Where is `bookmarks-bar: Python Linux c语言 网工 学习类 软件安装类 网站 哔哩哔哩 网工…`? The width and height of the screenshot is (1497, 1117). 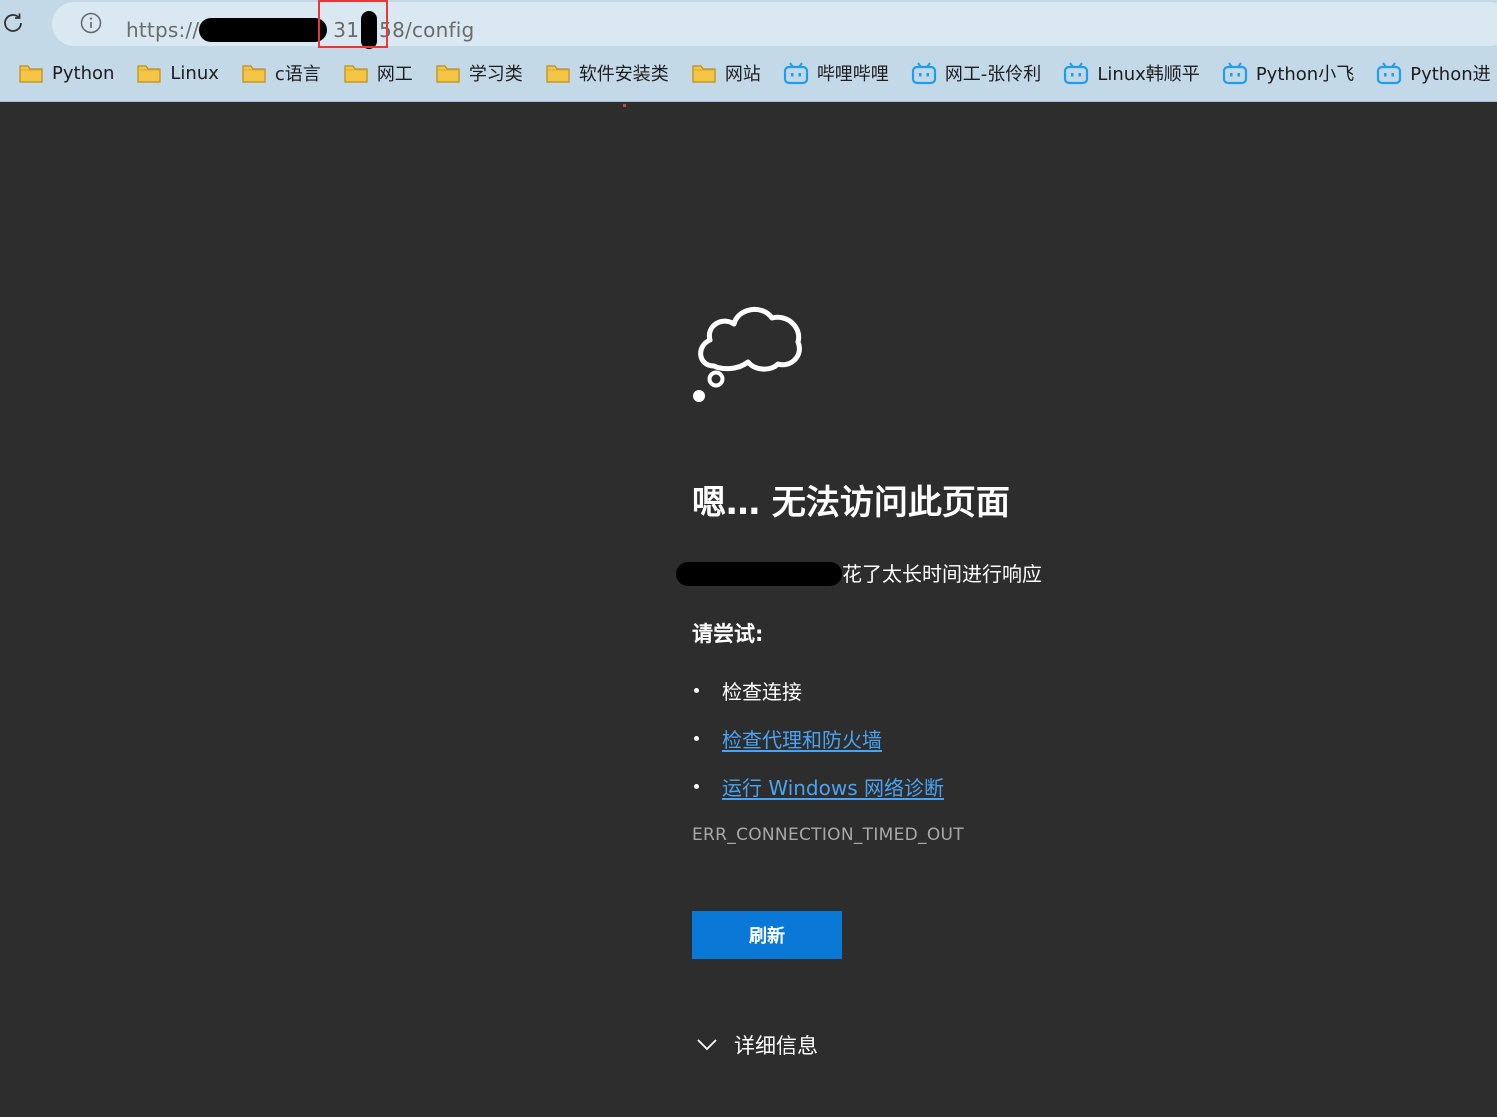
bookmarks-bar: Python Linux c语言 网工 学习类 软件安装类 网站 哔哩哔哩 网工… is located at coordinates (757, 73).